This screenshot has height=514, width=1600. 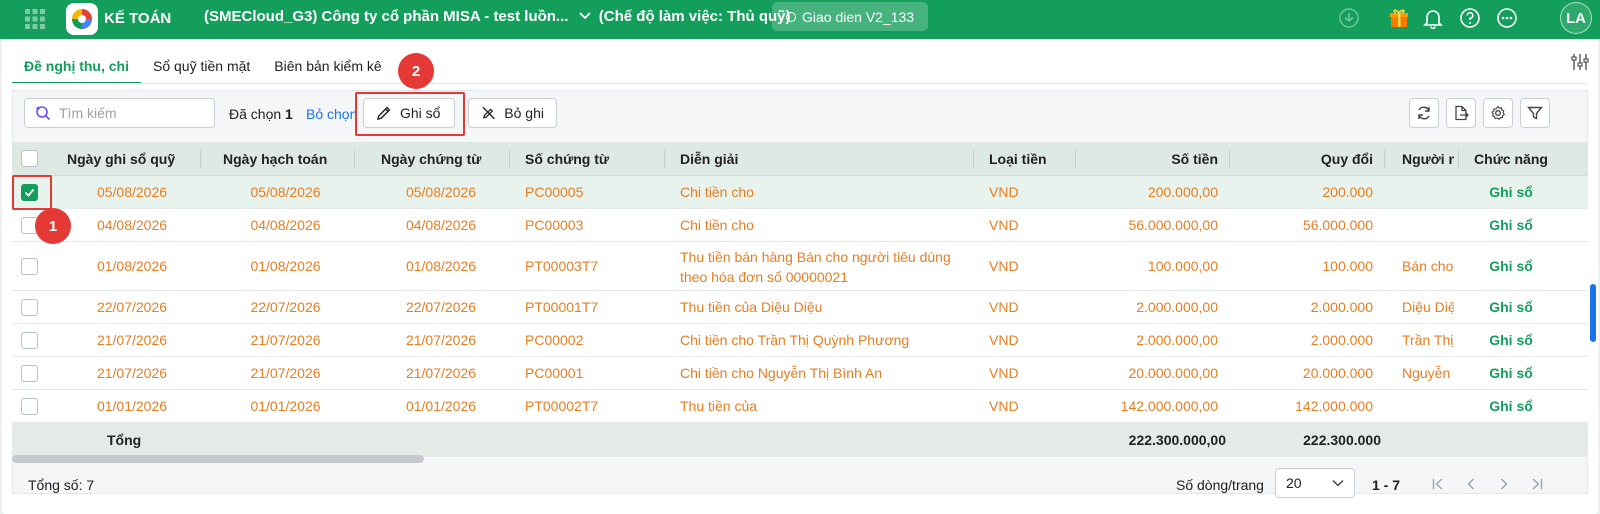 I want to click on cell-converted: 20.000.000, so click(x=1337, y=373).